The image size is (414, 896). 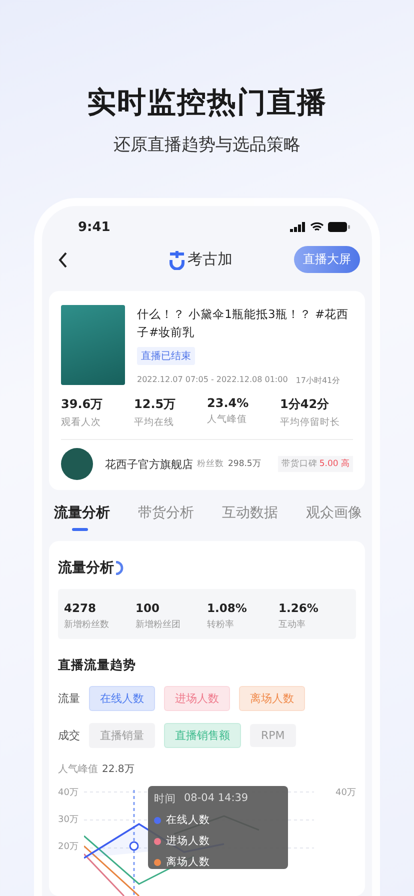 What do you see at coordinates (148, 608) in the screenshot?
I see `metric-value: 100` at bounding box center [148, 608].